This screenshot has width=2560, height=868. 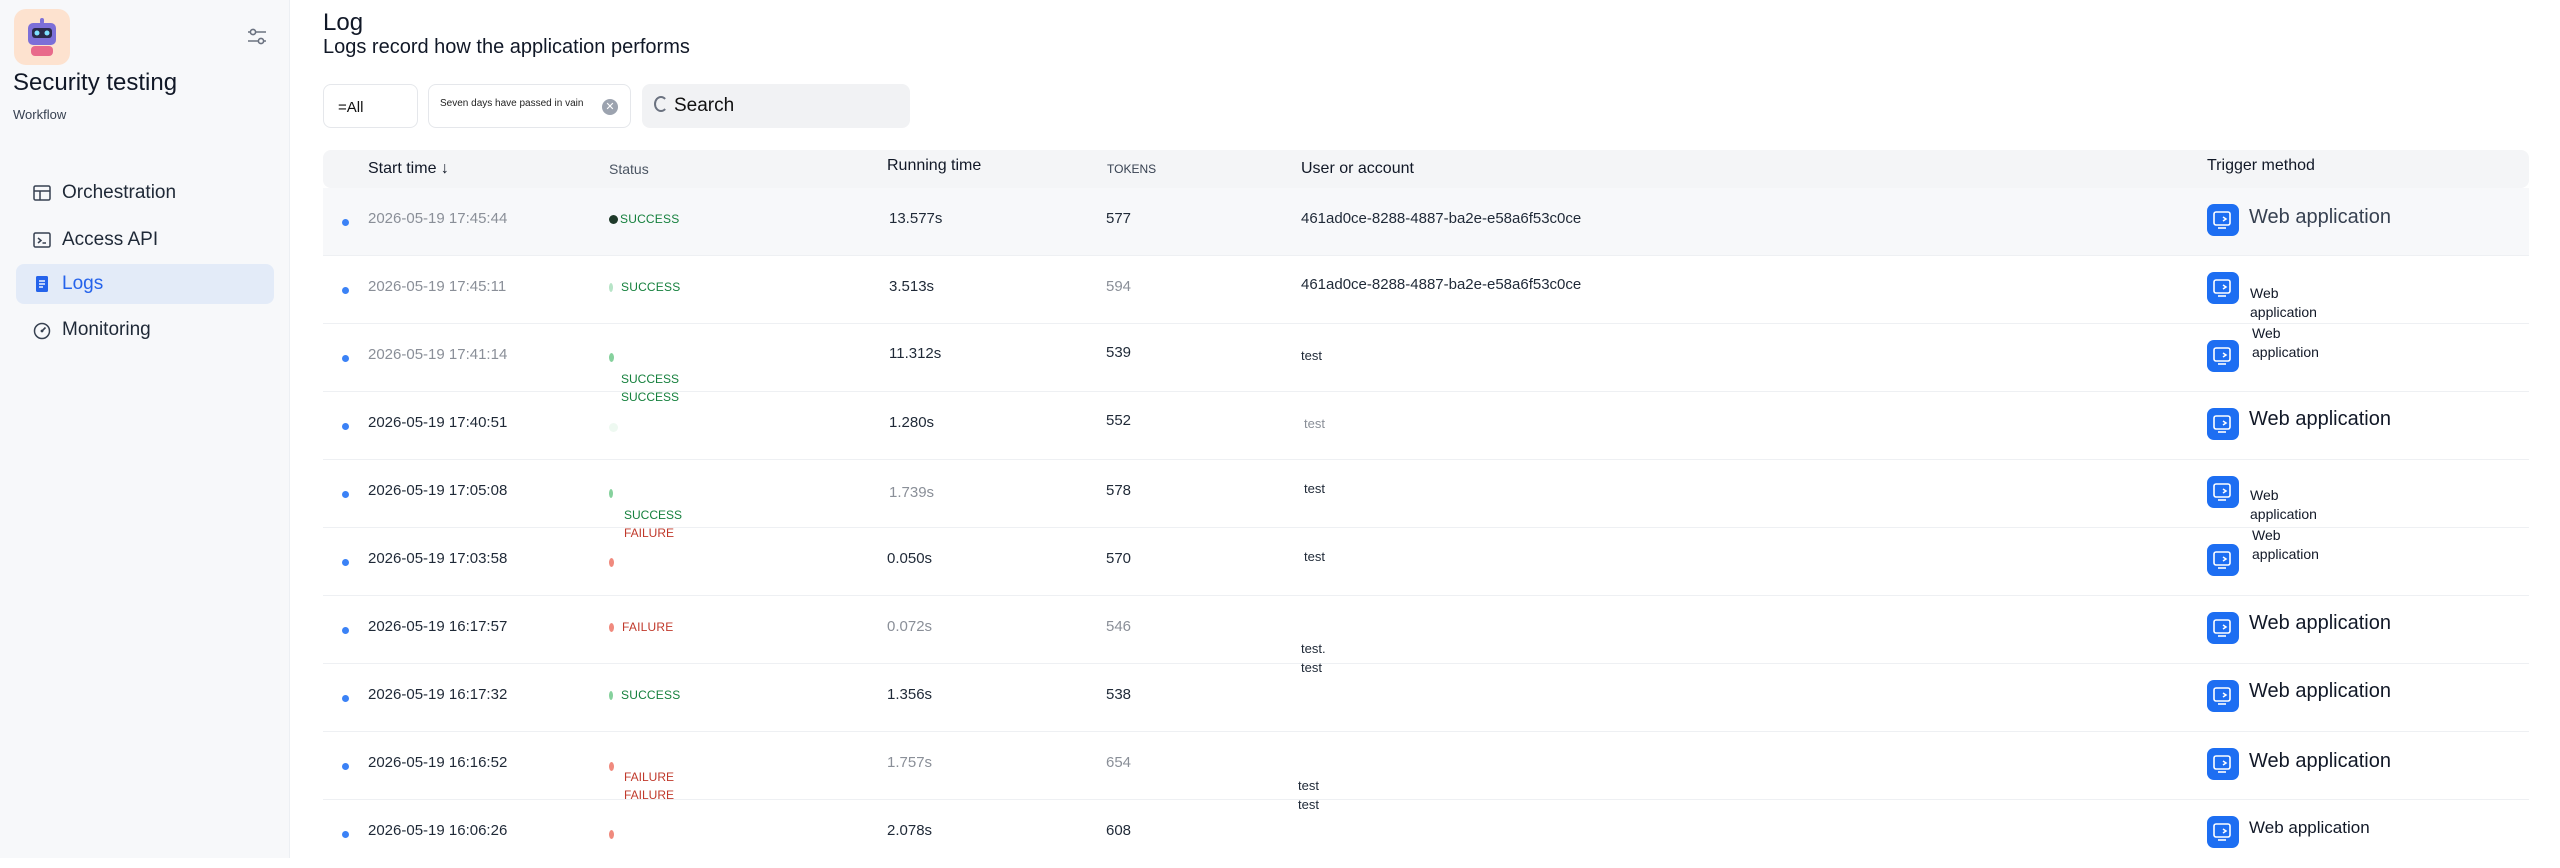 What do you see at coordinates (910, 558) in the screenshot?
I see `running-time-cell: 0.050s` at bounding box center [910, 558].